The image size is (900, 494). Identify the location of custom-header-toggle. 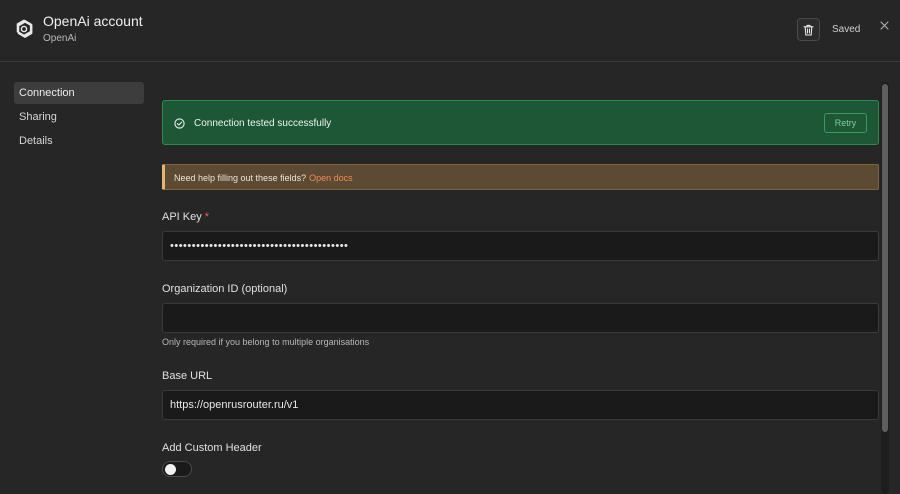
(177, 469).